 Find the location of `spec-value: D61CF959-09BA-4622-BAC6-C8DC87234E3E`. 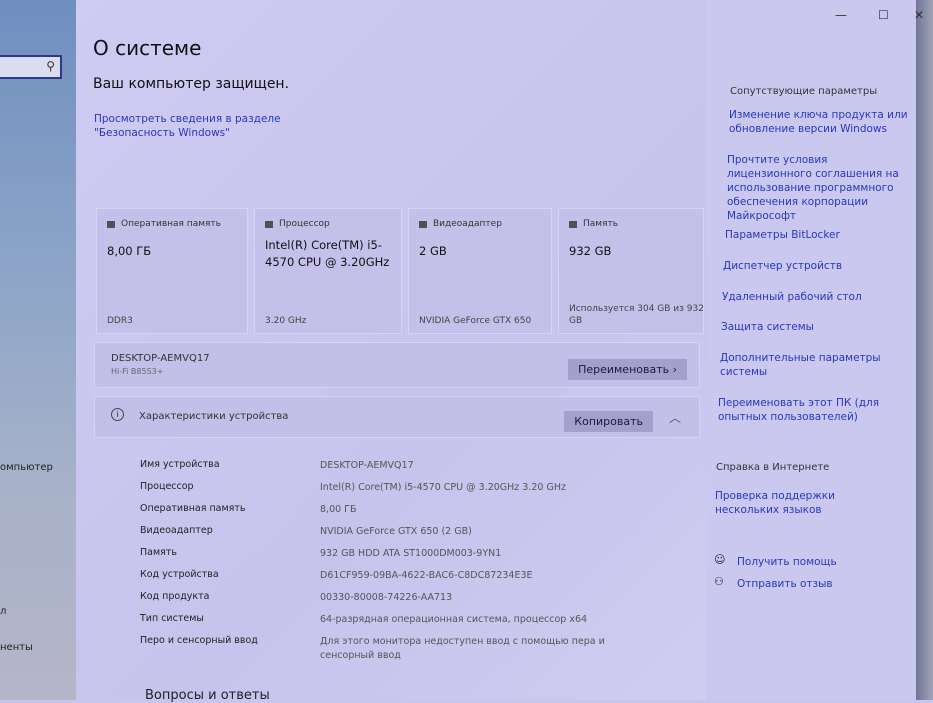

spec-value: D61CF959-09BA-4622-BAC6-C8DC87234E3E is located at coordinates (426, 575).